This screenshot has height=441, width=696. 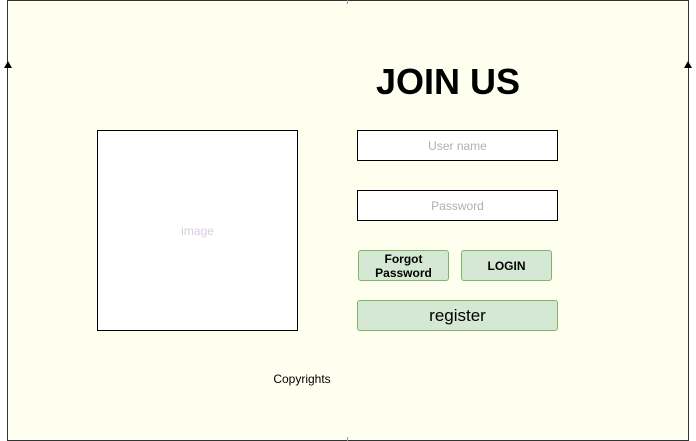 I want to click on username-input, so click(x=457, y=145).